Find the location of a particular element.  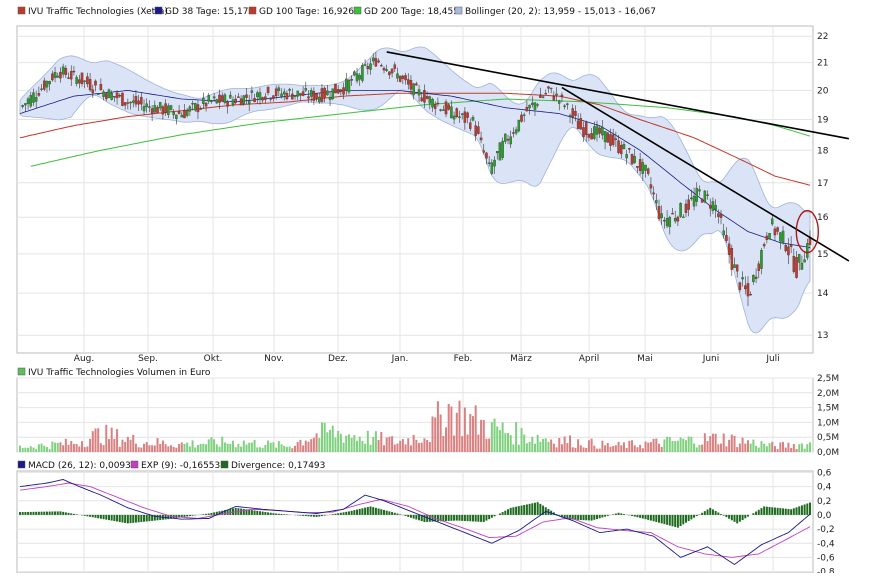

macd-y-tick-label: -0,6 is located at coordinates (826, 558).